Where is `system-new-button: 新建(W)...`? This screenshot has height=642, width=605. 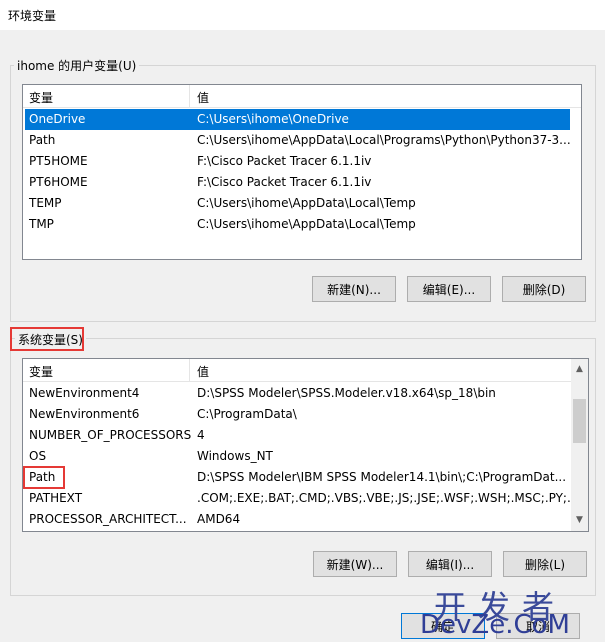 system-new-button: 新建(W)... is located at coordinates (355, 564).